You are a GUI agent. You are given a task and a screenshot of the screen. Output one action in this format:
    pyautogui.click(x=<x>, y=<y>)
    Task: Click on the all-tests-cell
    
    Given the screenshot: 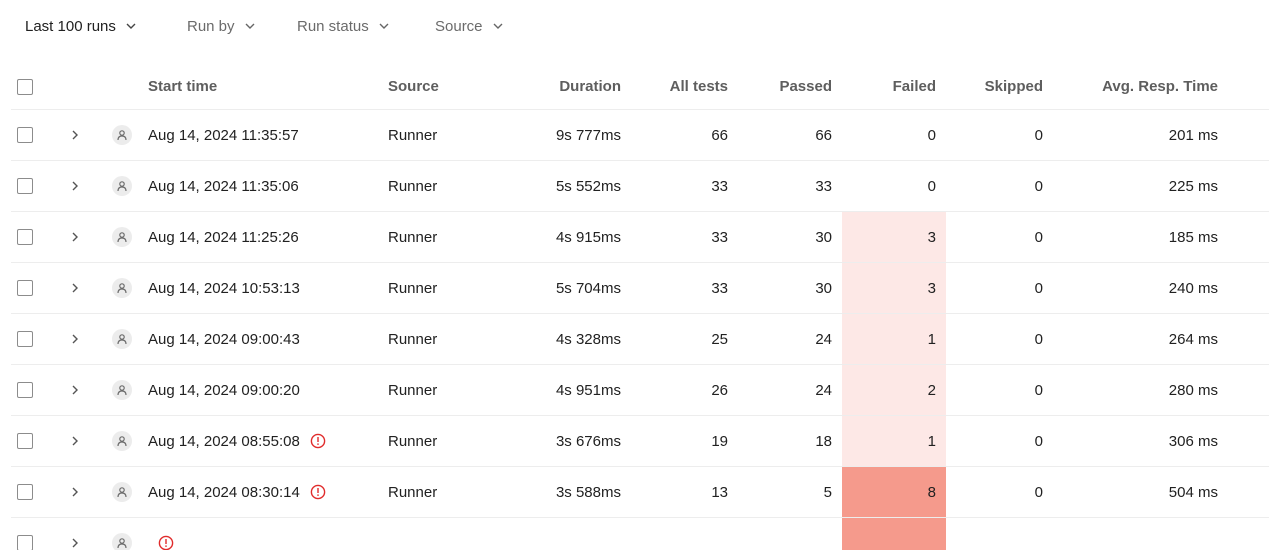 What is the action you would take?
    pyautogui.click(x=679, y=534)
    